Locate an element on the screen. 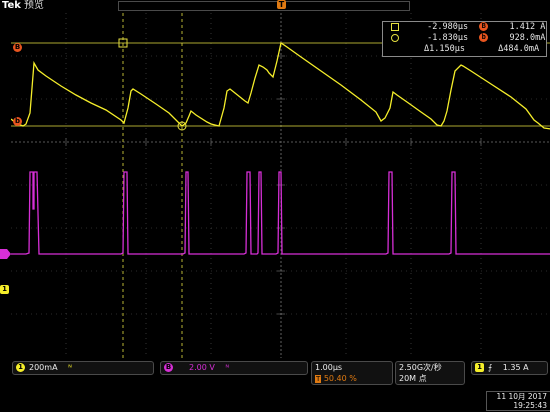 This screenshot has width=550, height=412. date-label: 11 10月 2017 is located at coordinates (521, 396).